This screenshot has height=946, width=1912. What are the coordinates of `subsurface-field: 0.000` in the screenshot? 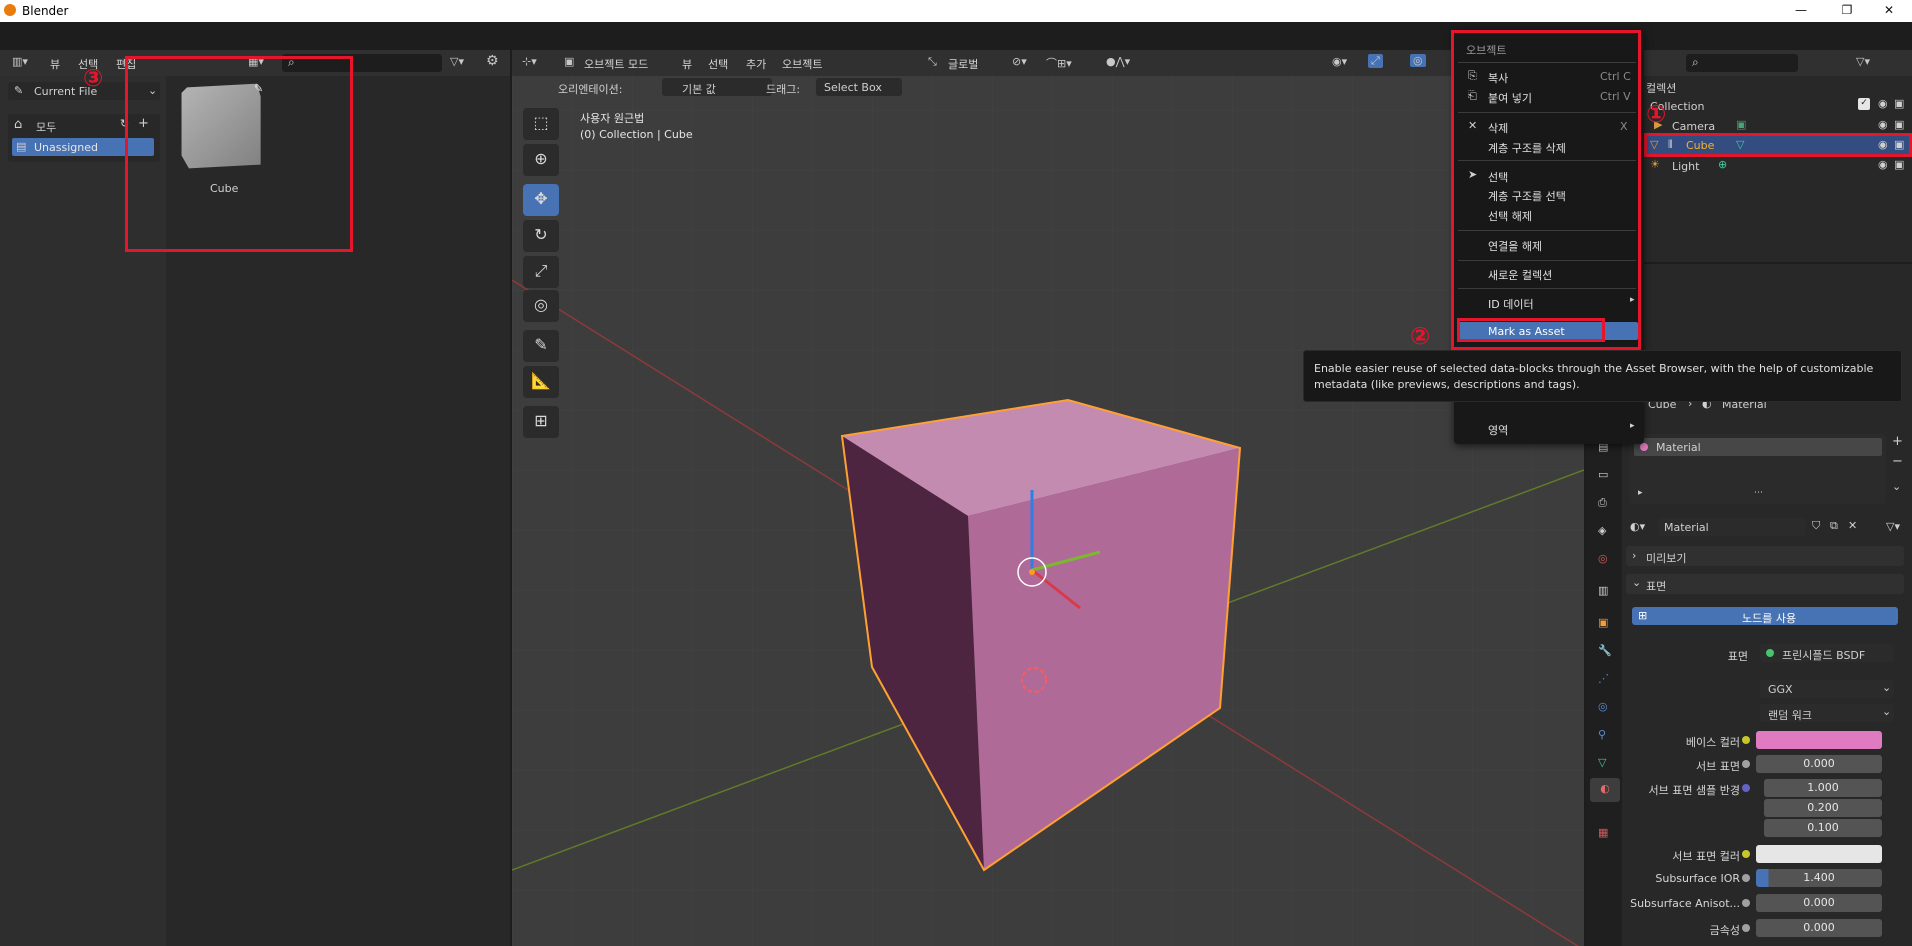 It's located at (1819, 764).